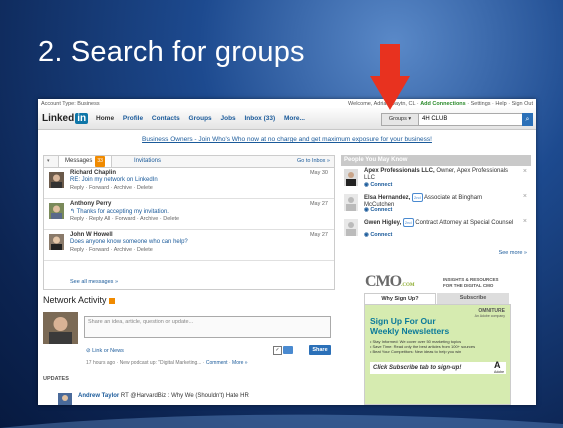 This screenshot has width=563, height=428. What do you see at coordinates (387, 198) in the screenshot?
I see `person-name: Elsa Hernandez,` at bounding box center [387, 198].